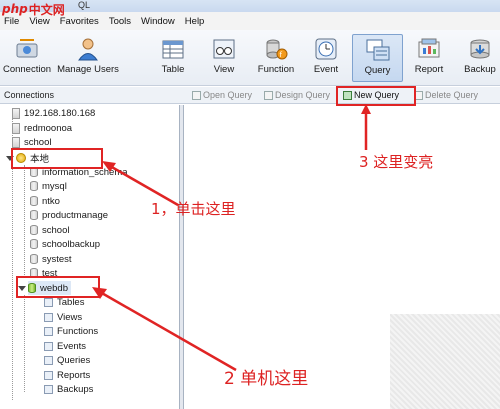 The image size is (500, 409). Describe the element at coordinates (46, 9) in the screenshot. I see `watermark-cn: 中文网` at that location.